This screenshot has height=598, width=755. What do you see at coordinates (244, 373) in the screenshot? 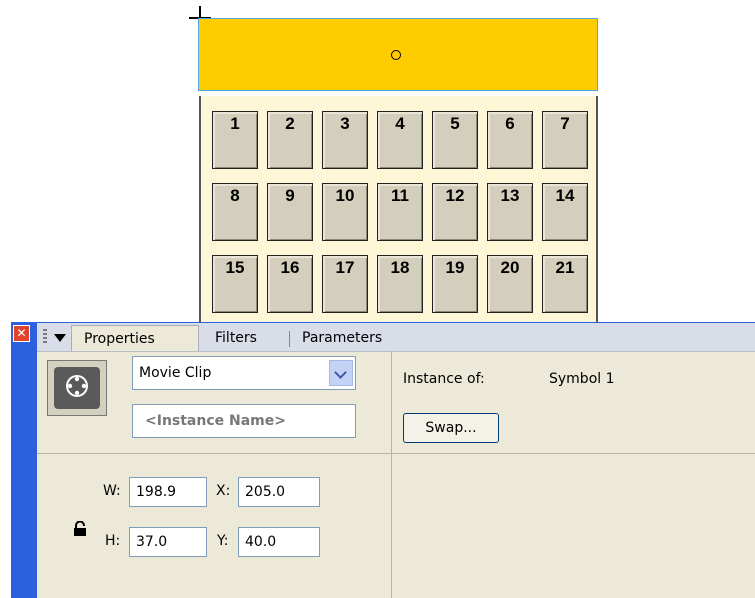
I see `symbol-type-select: Movie Clip` at bounding box center [244, 373].